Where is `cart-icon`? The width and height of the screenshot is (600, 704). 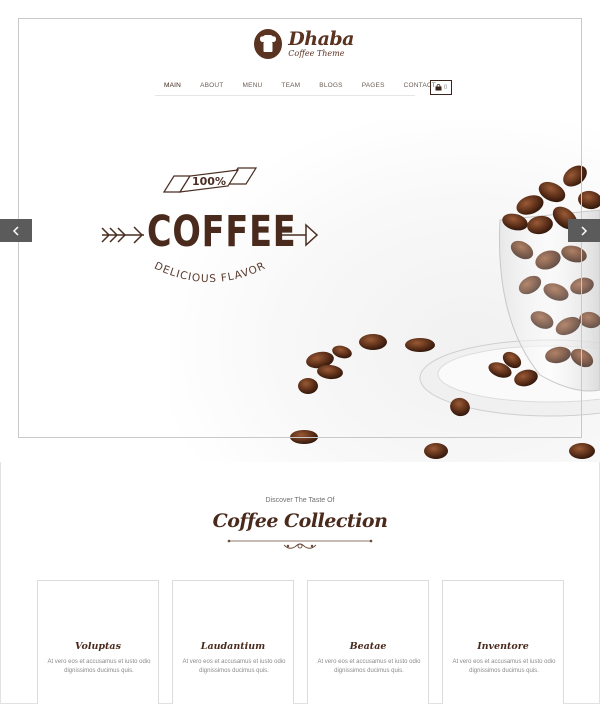
cart-icon is located at coordinates (438, 87).